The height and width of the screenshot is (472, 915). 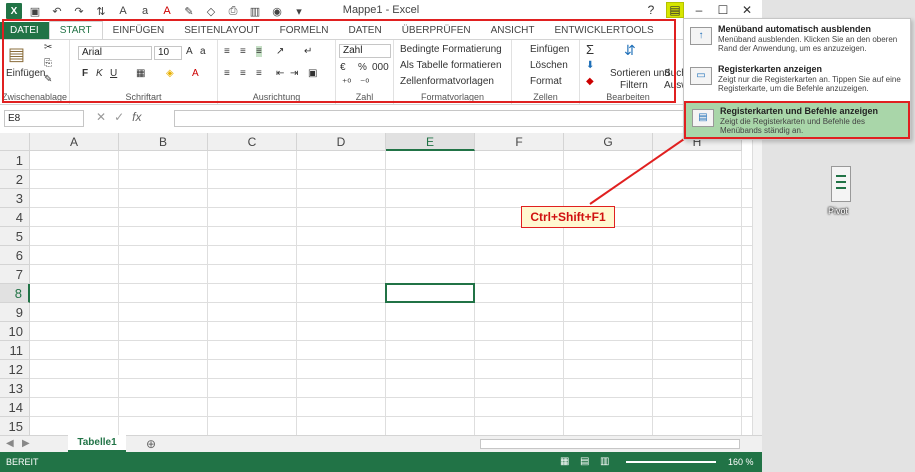 What do you see at coordinates (346, 83) in the screenshot?
I see `decimal-increase-icon: ⁺⁰` at bounding box center [346, 83].